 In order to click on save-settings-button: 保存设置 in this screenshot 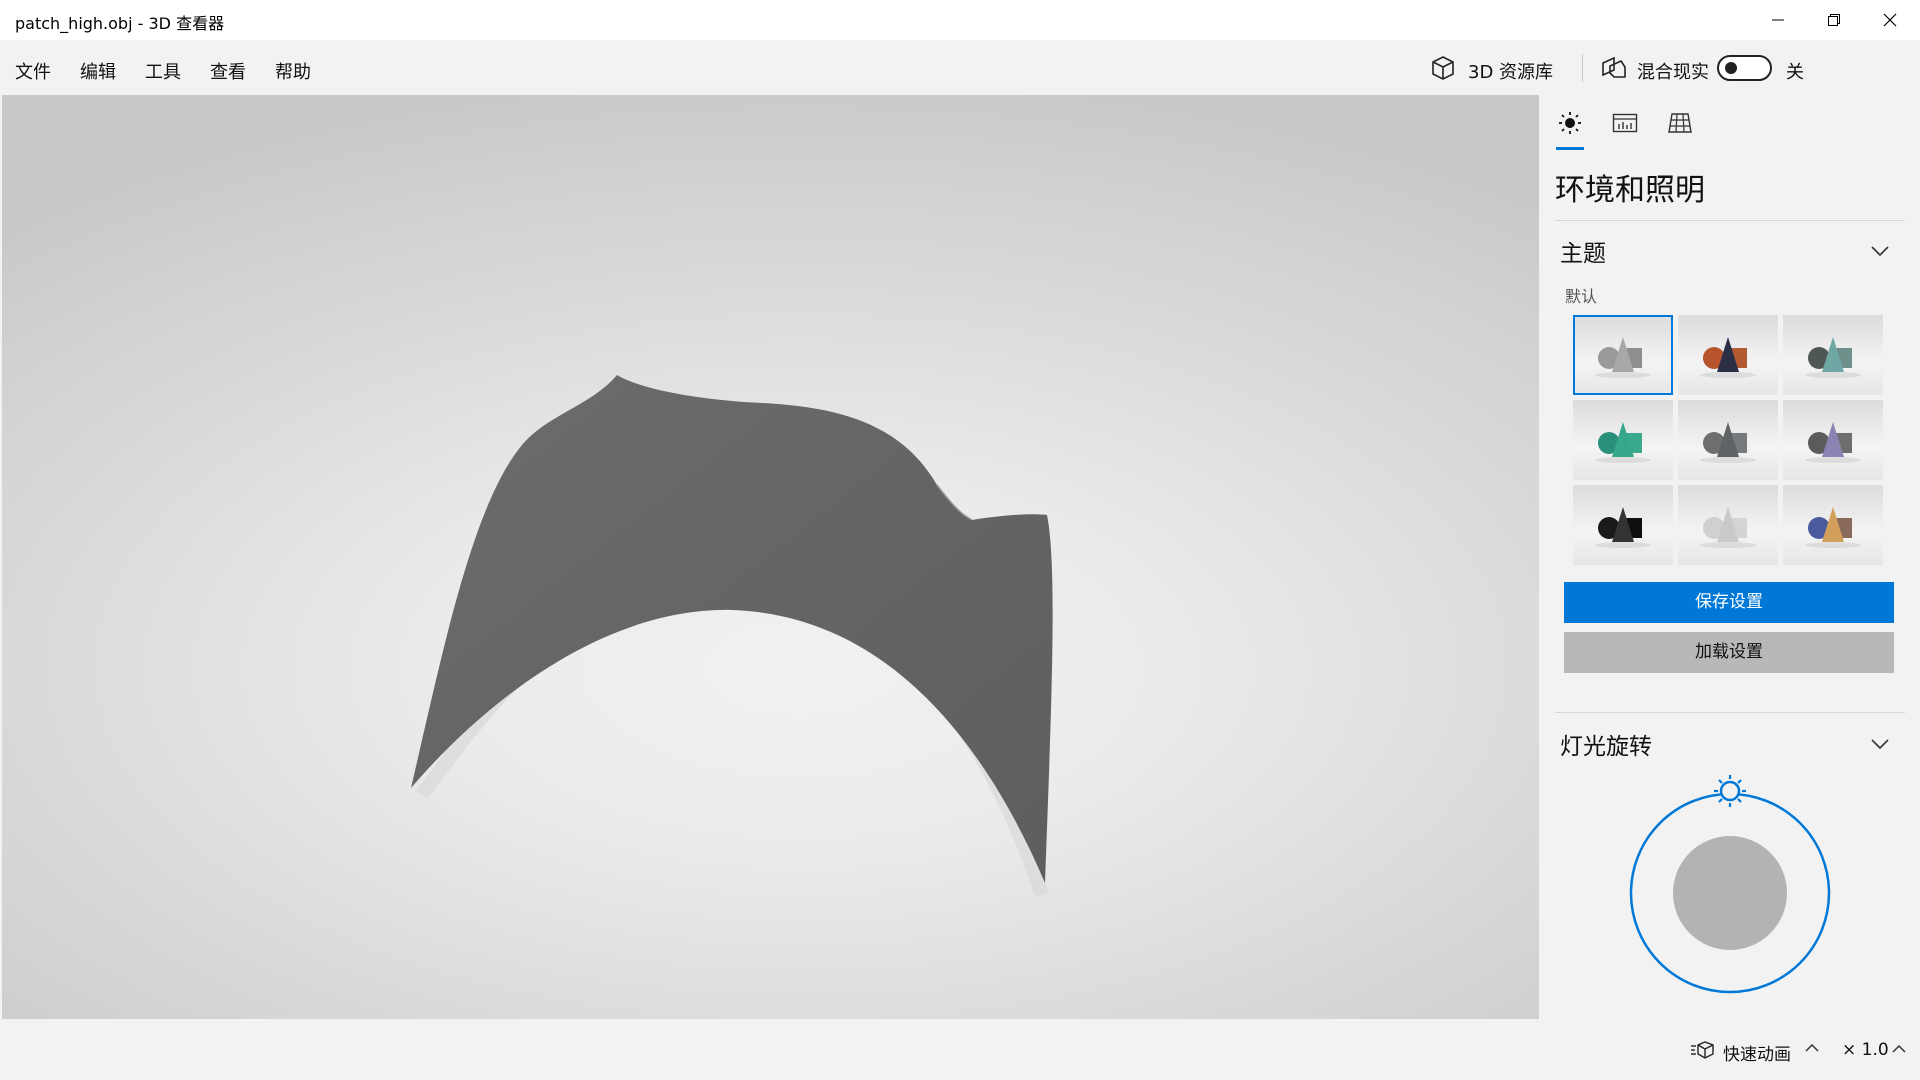, I will do `click(1729, 602)`.